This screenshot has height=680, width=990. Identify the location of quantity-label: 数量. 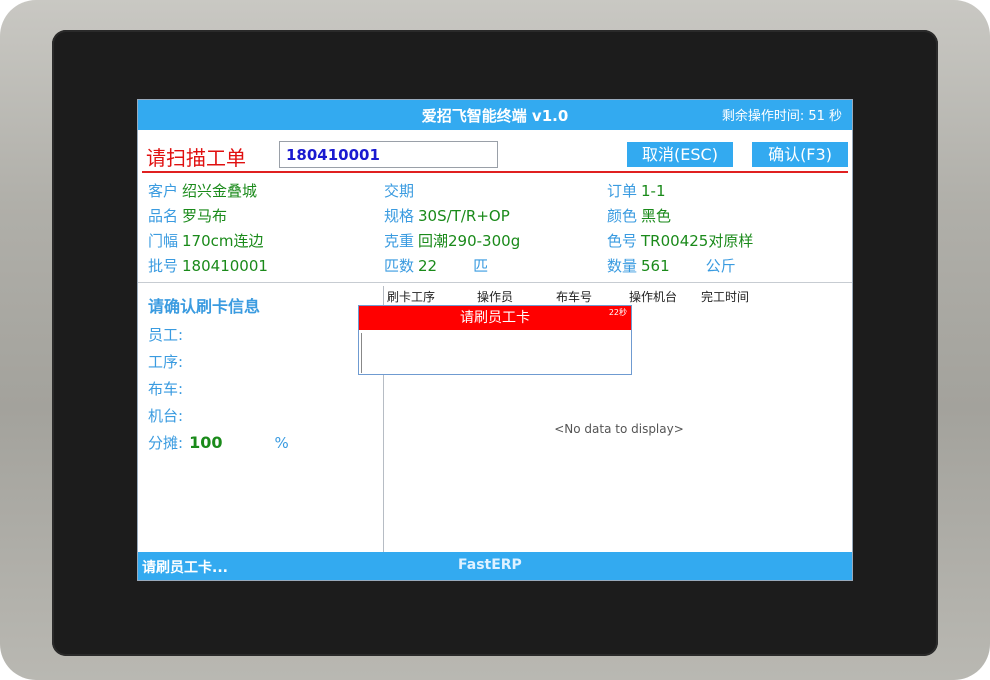
(622, 266).